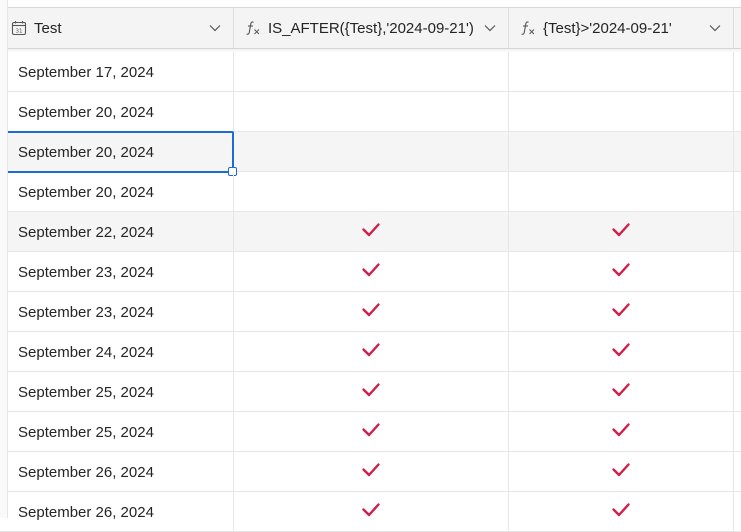  I want to click on column-header-label: IS_AFTER({Test},'2024-09-21'), so click(371, 28).